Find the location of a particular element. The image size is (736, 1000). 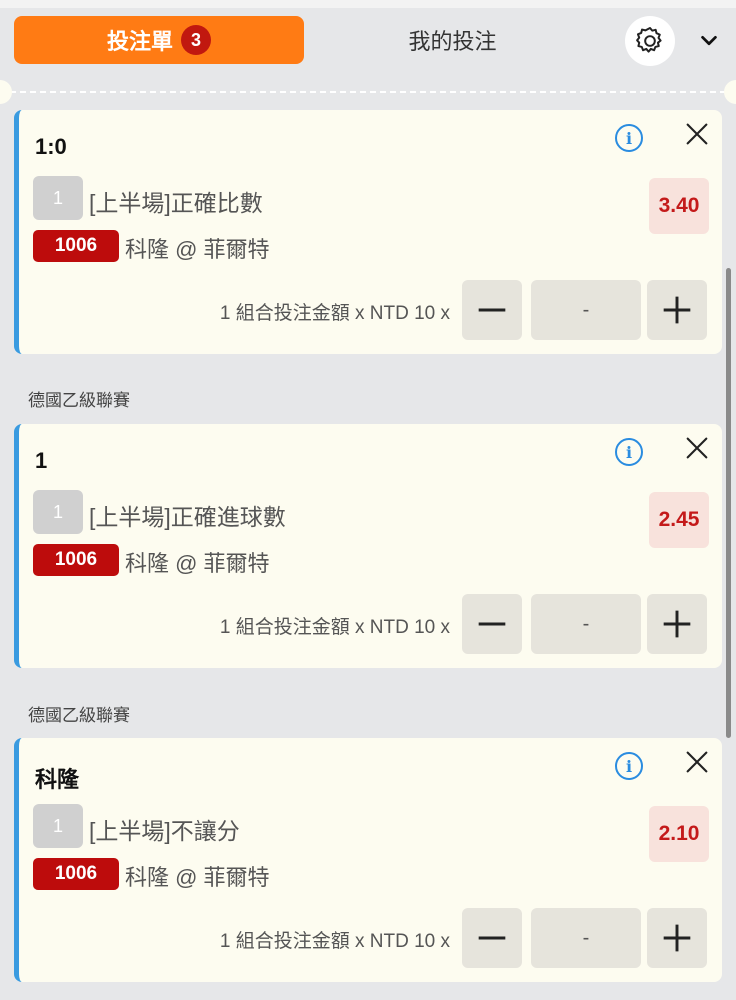

tab-my-bets: 我的投注 is located at coordinates (452, 40).